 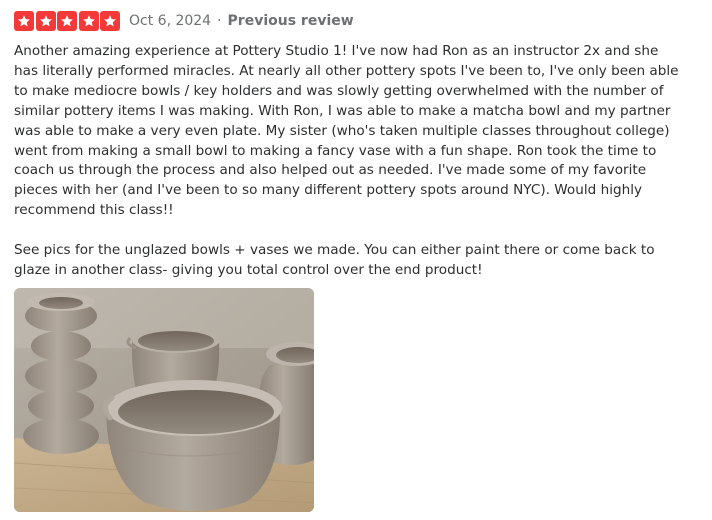 I want to click on review-date: Oct 6, 2024, so click(x=170, y=21).